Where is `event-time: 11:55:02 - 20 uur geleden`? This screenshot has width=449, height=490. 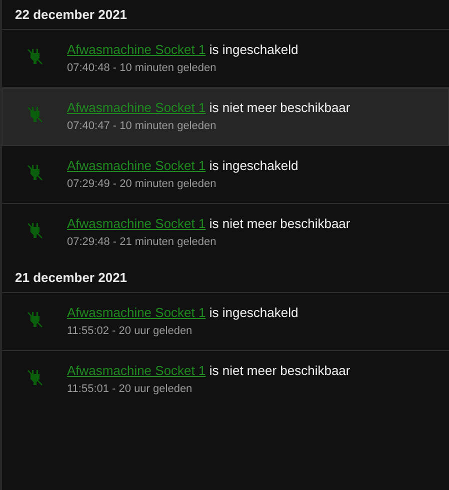
event-time: 11:55:02 - 20 uur geleden is located at coordinates (130, 331).